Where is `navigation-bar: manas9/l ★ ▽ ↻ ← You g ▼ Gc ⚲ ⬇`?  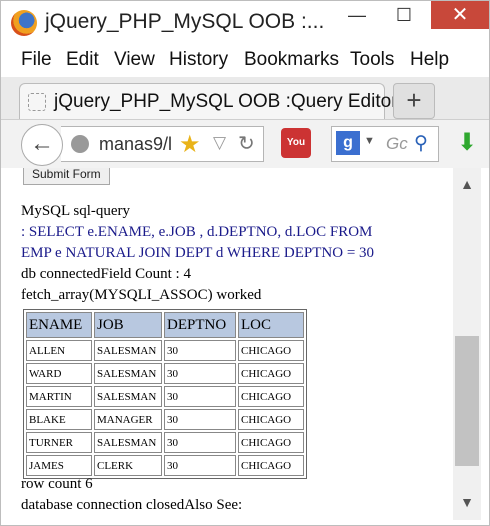
navigation-bar: manas9/l ★ ▽ ↻ ← You g ▼ Gc ⚲ ⬇ is located at coordinates (245, 143).